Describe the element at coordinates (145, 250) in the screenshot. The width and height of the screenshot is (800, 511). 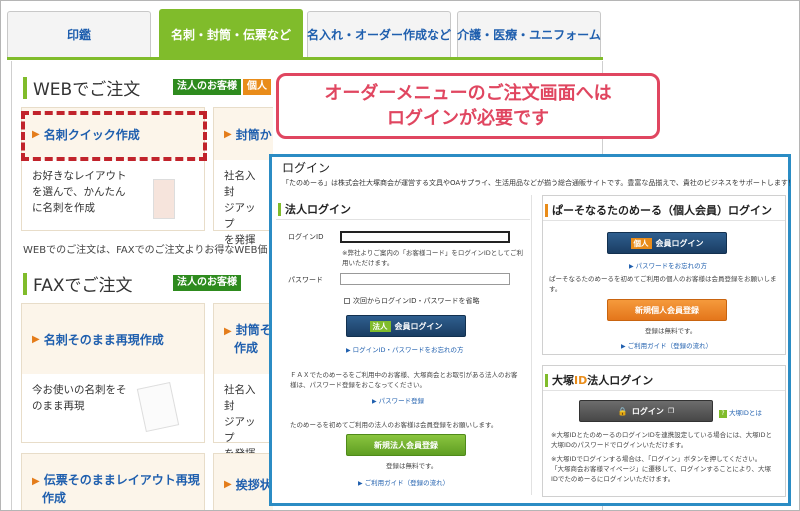
I see `web-price-note: WEBでのご注文は、FAXでのご注文よりお得なWEB価` at that location.